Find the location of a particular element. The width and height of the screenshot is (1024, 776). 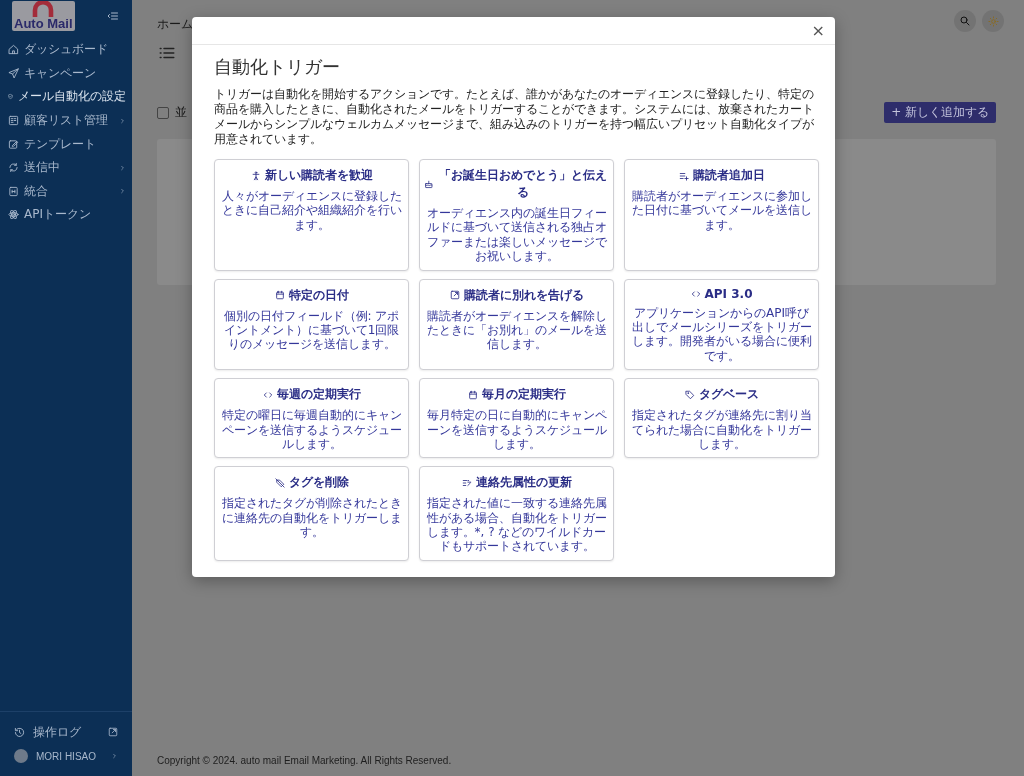

trigger-description: 購読者がオーディエンスに参加した日付に基づいてメールを送信します。 is located at coordinates (721, 211).